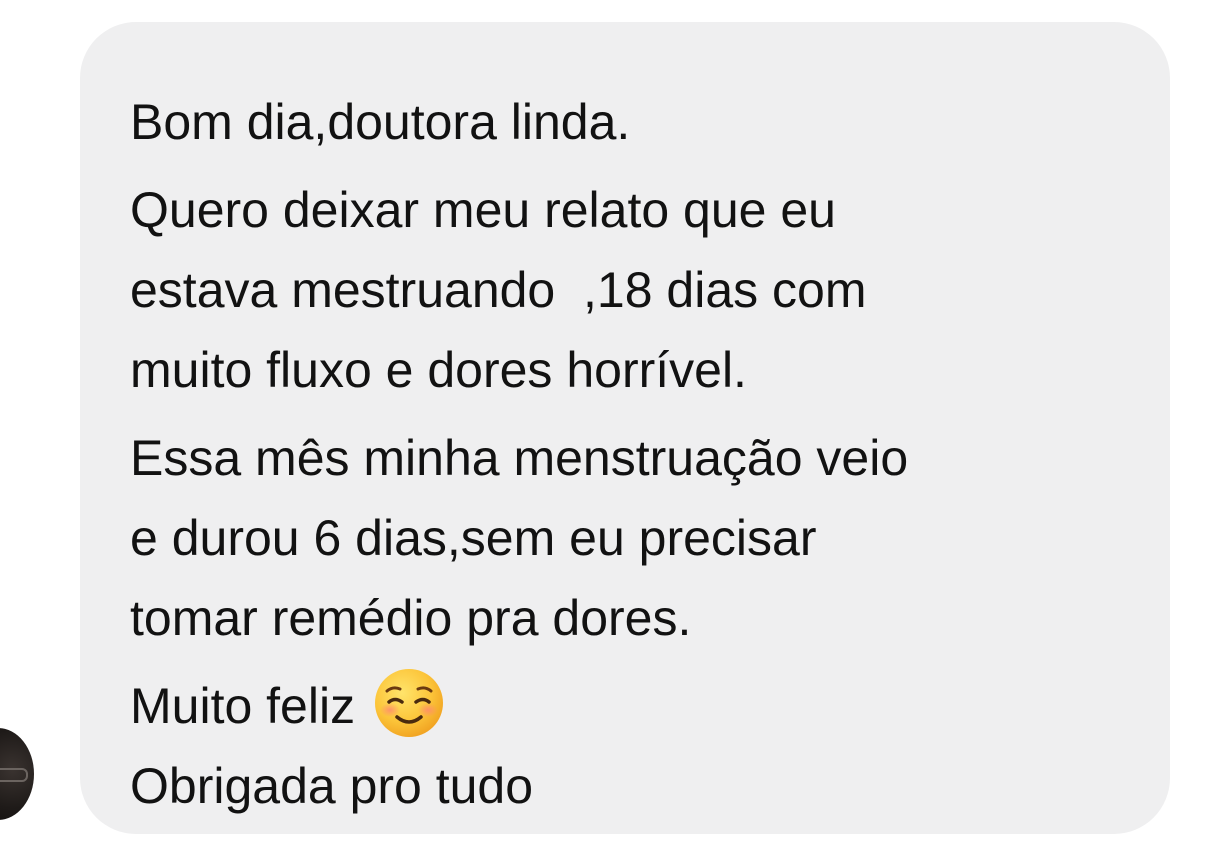 Image resolution: width=1206 pixels, height=847 pixels. I want to click on message-line-7: tomar remédio pra dores., so click(411, 618).